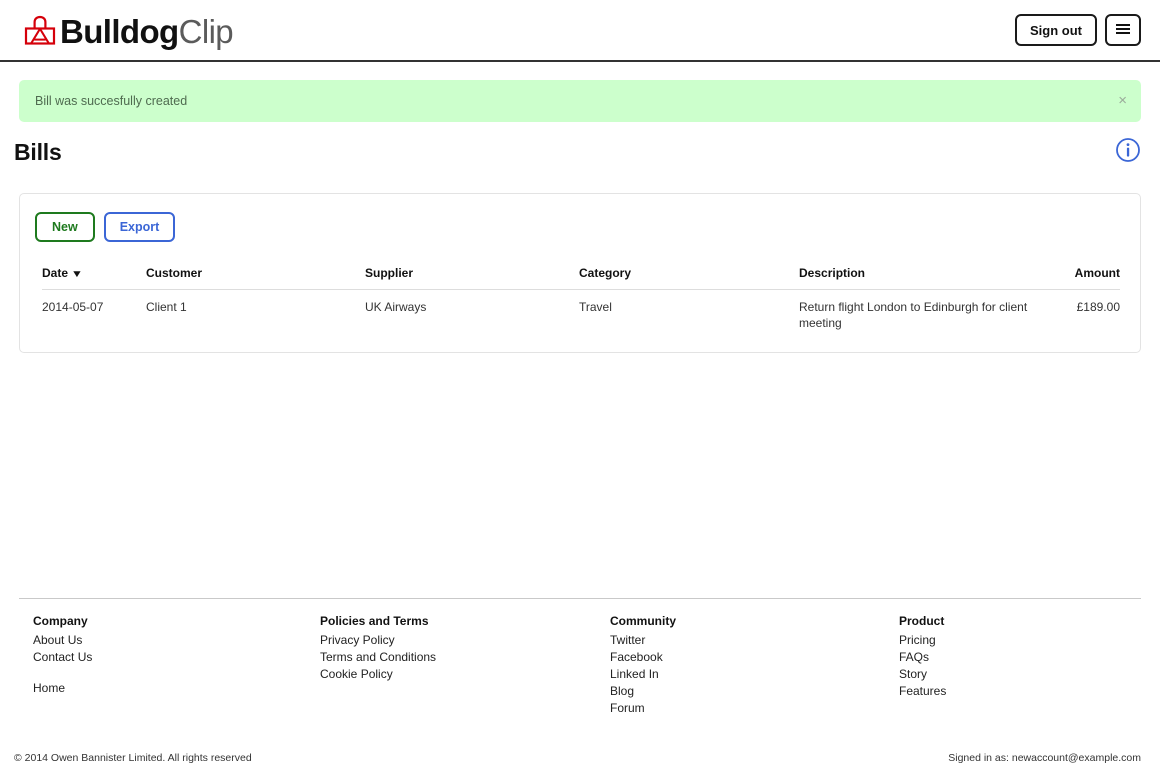  What do you see at coordinates (396, 307) in the screenshot?
I see `cell-supplier: UK Airways` at bounding box center [396, 307].